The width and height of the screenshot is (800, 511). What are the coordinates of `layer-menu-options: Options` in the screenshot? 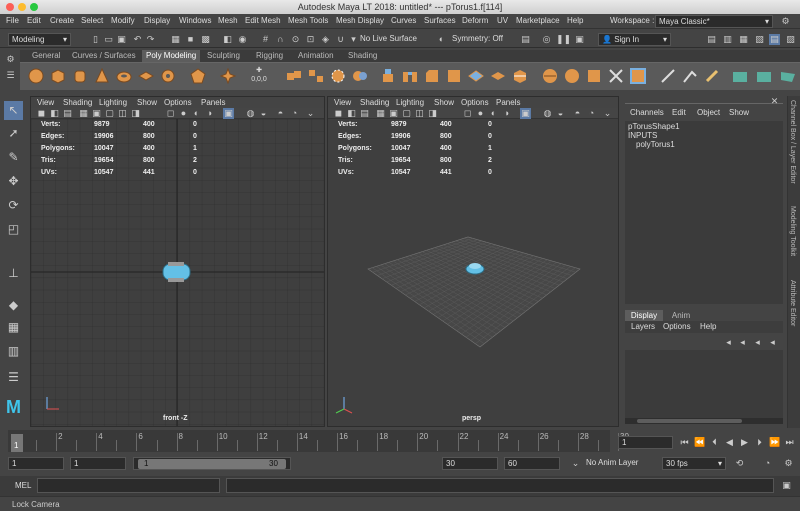 It's located at (677, 327).